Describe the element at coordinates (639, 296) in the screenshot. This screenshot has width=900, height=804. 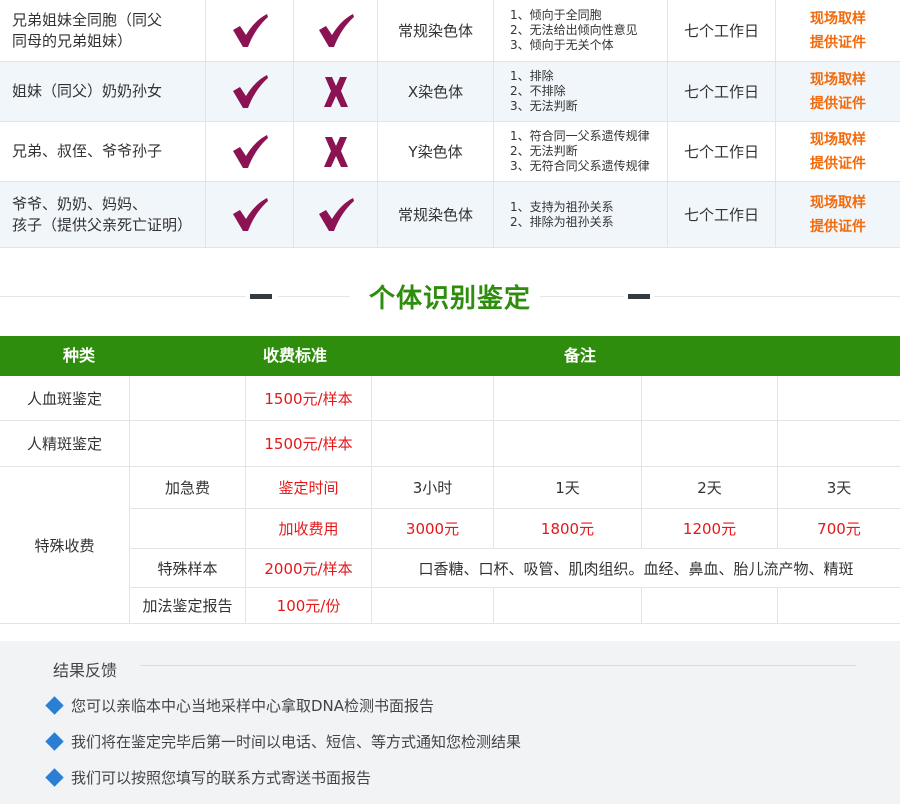
I see `title-dash-right` at that location.